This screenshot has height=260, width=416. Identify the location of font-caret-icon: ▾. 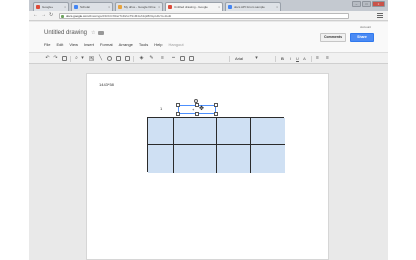
(256, 58).